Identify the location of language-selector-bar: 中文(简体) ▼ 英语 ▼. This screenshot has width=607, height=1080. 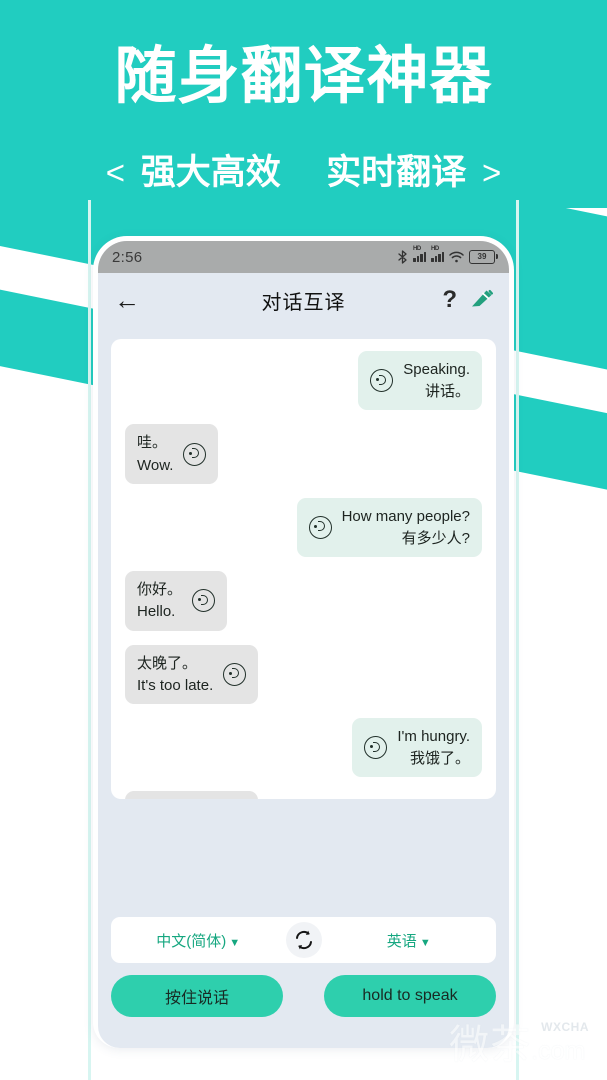
(303, 940).